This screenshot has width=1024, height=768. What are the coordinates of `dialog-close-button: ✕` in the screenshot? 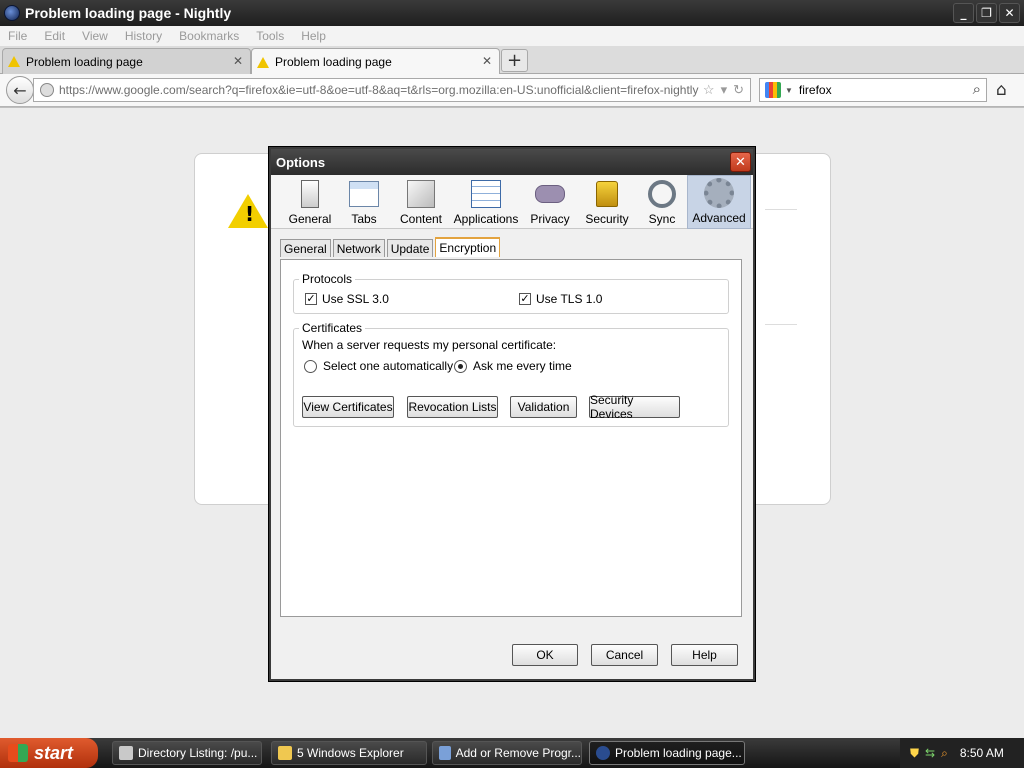 It's located at (740, 162).